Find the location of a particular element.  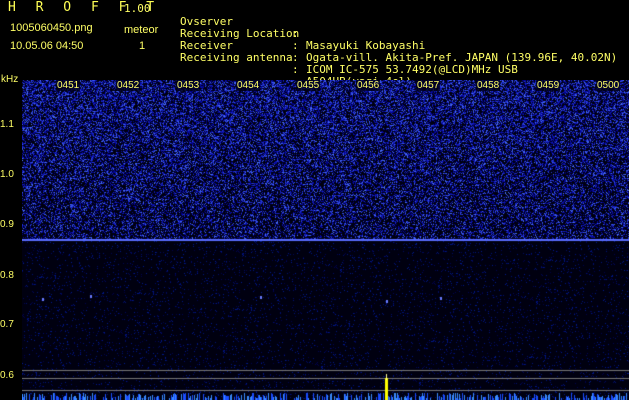

app-version: 1.00 is located at coordinates (137, 8).